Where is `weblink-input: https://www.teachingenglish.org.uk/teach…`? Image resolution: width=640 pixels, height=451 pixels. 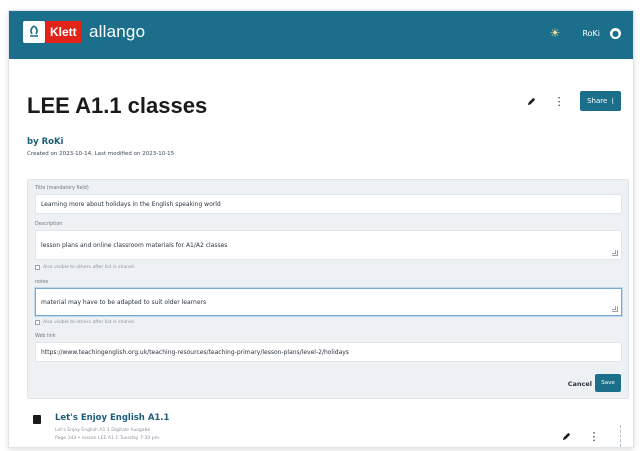
weblink-input: https://www.teachingenglish.org.uk/teach… is located at coordinates (328, 352).